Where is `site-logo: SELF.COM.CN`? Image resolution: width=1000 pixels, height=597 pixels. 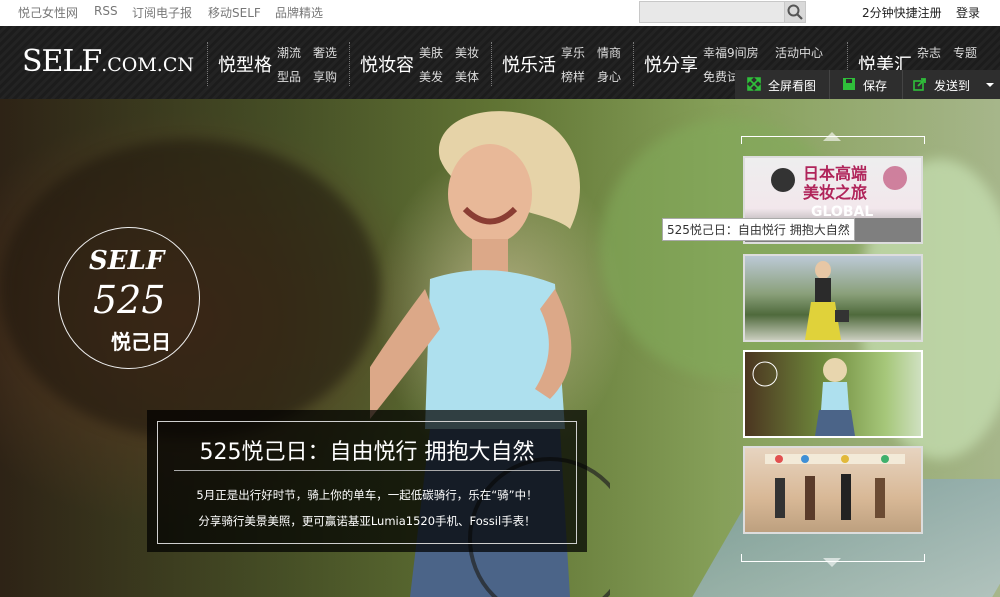 site-logo: SELF.COM.CN is located at coordinates (108, 61).